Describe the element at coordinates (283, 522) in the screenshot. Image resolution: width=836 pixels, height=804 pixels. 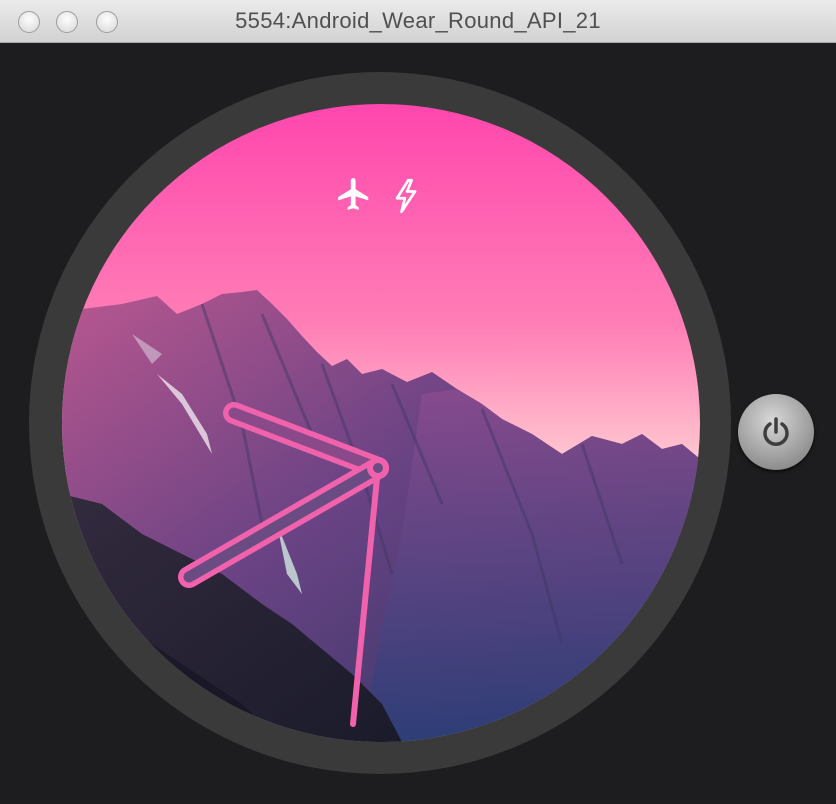
I see `hour-hand` at that location.